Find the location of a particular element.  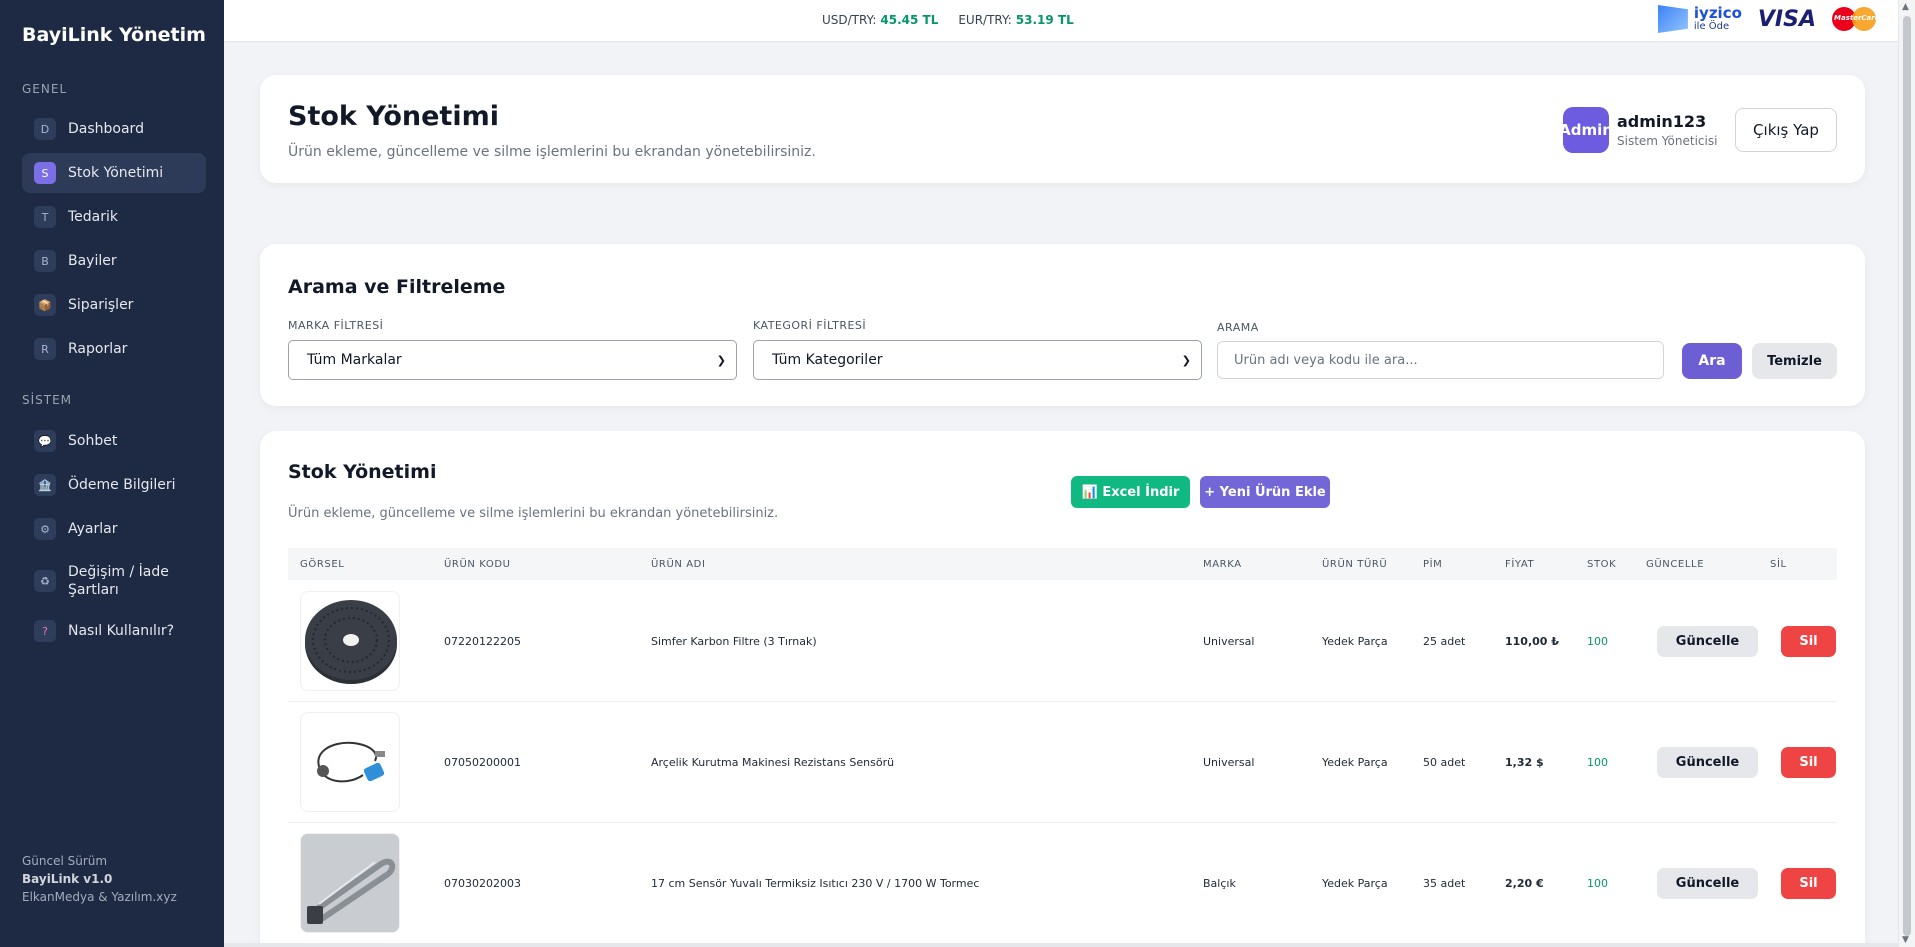

avatar: Admin is located at coordinates (1586, 130).